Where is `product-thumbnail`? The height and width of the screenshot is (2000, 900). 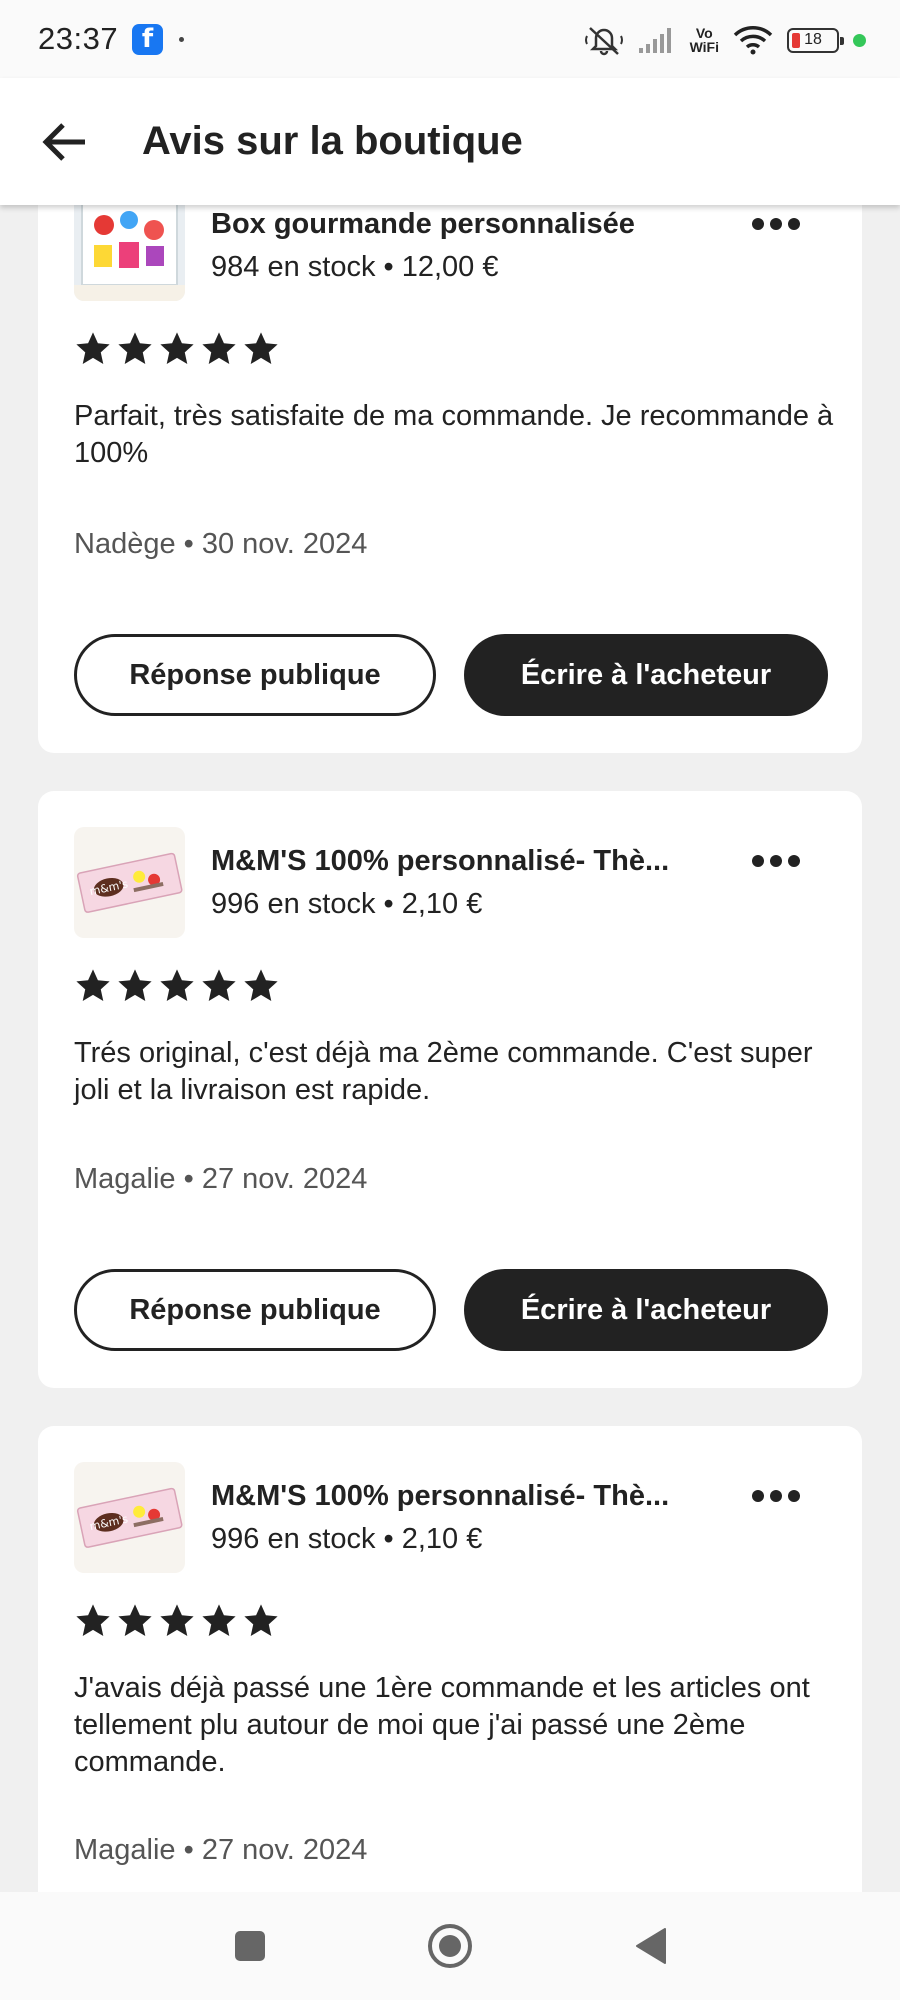
product-thumbnail is located at coordinates (129, 245).